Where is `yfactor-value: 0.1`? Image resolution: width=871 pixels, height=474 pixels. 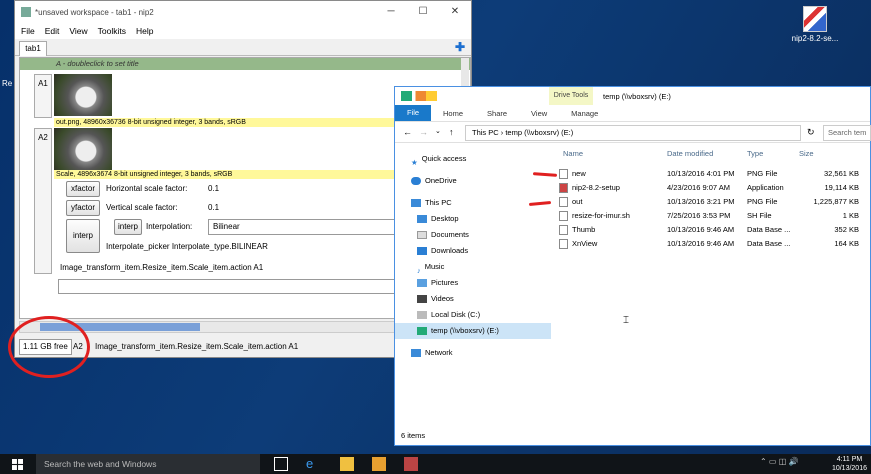
yfactor-value: 0.1 is located at coordinates (213, 208).